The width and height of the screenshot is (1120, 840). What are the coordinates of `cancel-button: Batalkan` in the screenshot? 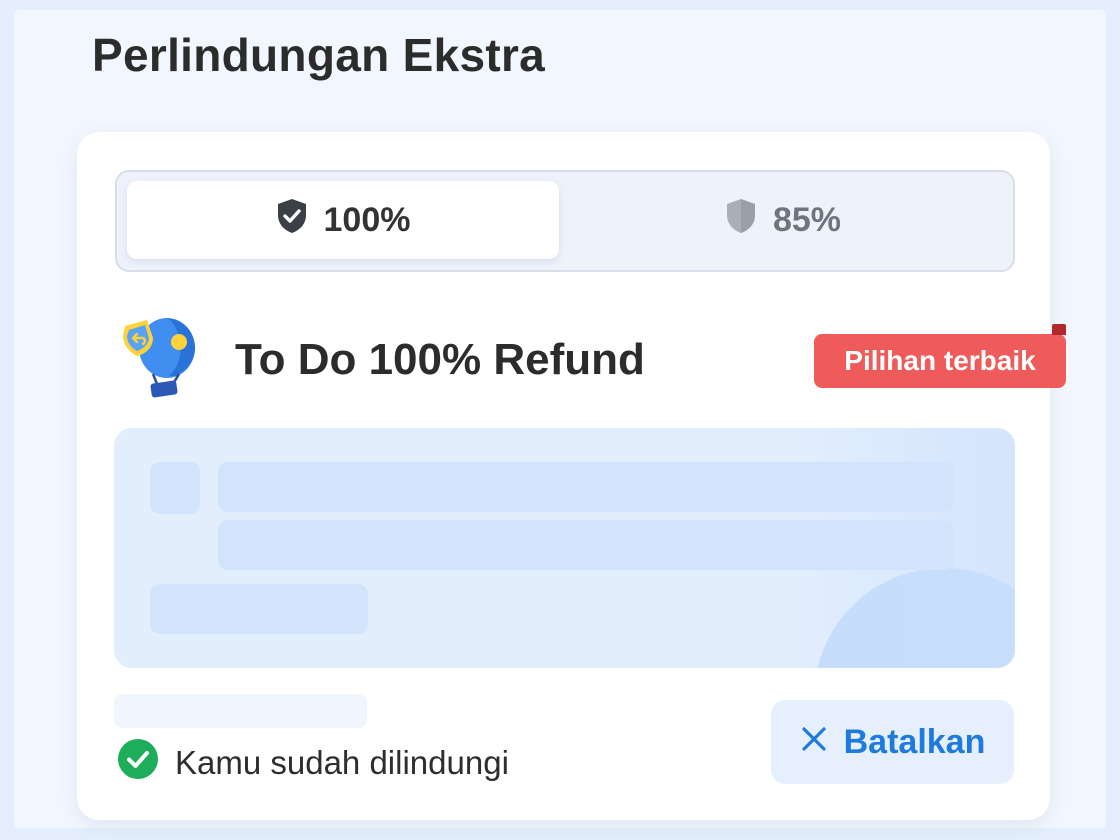 It's located at (892, 742).